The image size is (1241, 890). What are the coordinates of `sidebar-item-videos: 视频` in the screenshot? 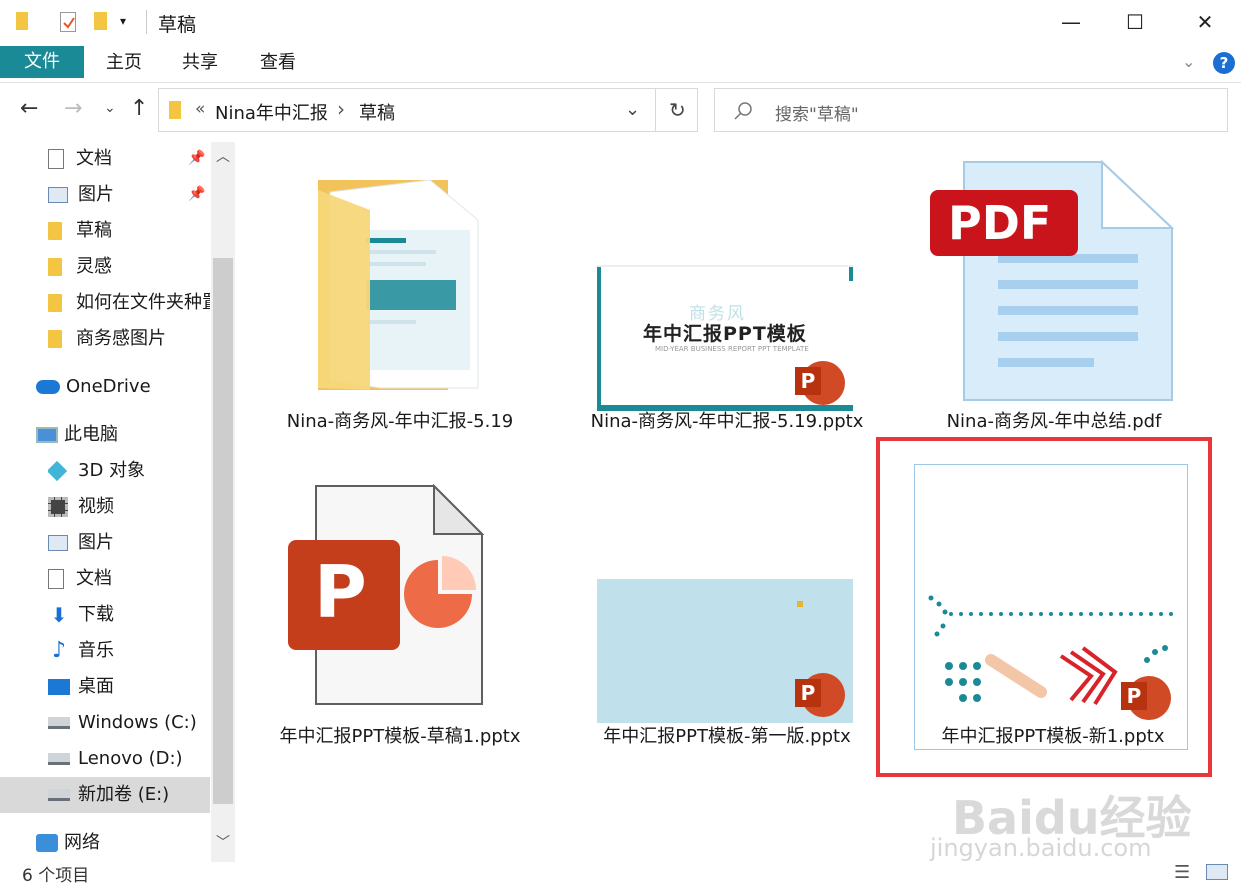 It's located at (128, 507).